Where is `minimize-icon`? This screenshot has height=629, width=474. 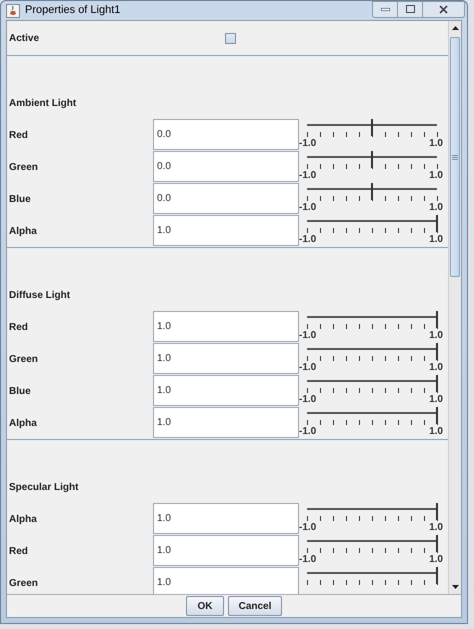 minimize-icon is located at coordinates (385, 9).